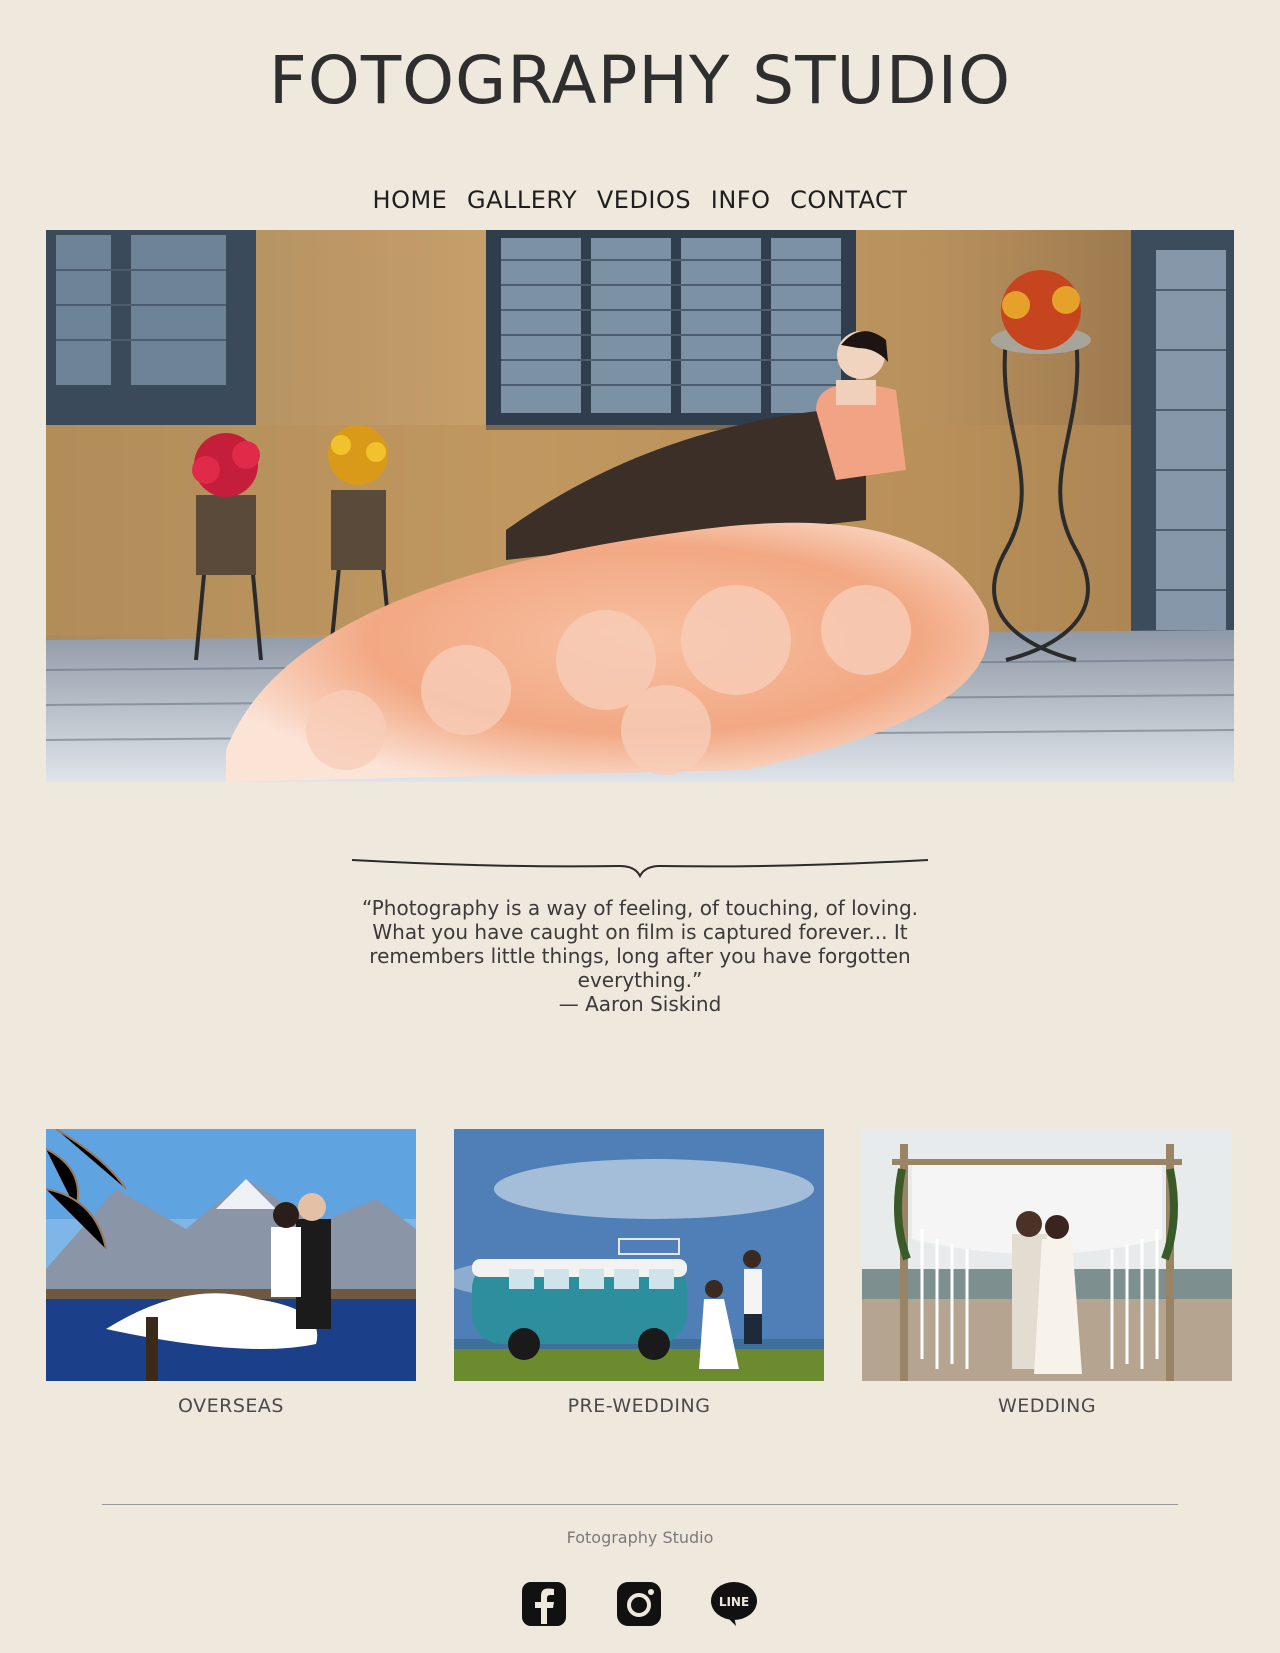  I want to click on pre-wedding-image, so click(639, 1255).